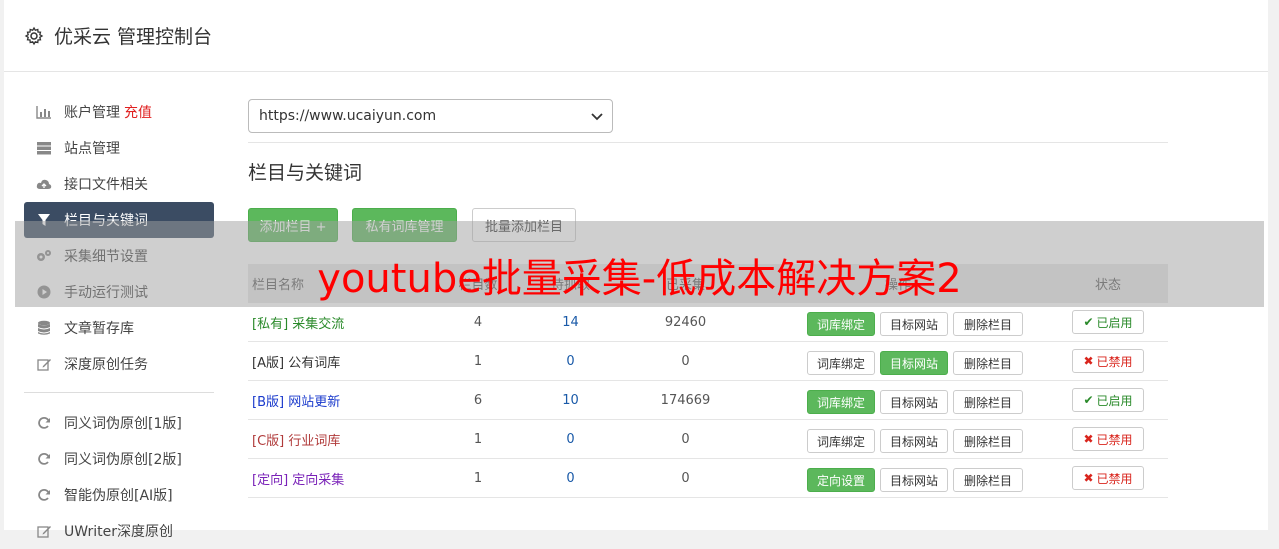 This screenshot has height=549, width=1279. What do you see at coordinates (685, 322) in the screenshot?
I see `collected-count: 92460` at bounding box center [685, 322].